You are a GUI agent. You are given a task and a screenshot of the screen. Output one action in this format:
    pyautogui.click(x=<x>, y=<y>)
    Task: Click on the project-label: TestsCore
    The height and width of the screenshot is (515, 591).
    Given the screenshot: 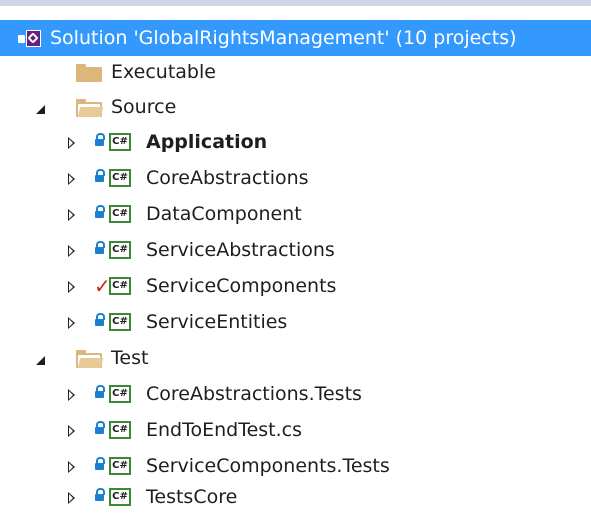 What is the action you would take?
    pyautogui.click(x=192, y=497)
    